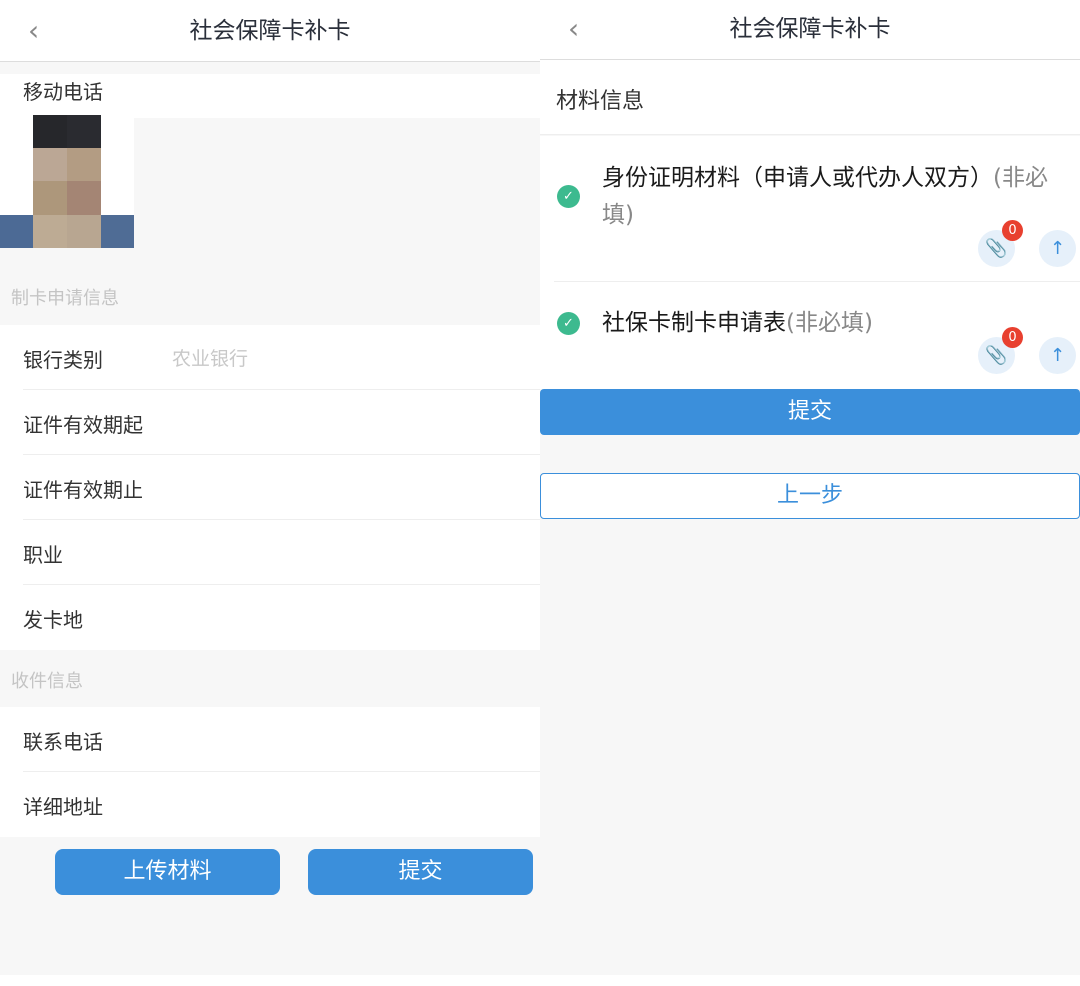 This screenshot has width=1080, height=986. I want to click on material-title: 身份证明材料（申请人或代办人双方）, so click(797, 178).